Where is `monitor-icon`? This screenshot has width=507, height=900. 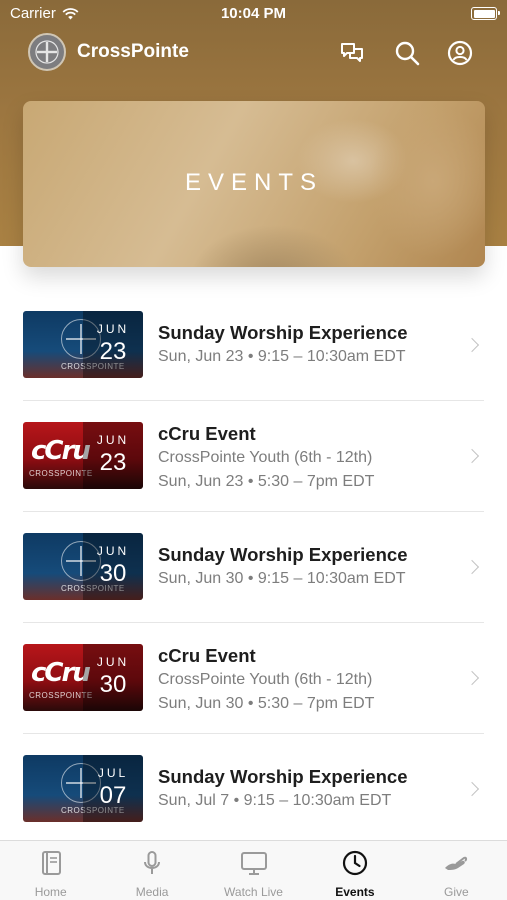 monitor-icon is located at coordinates (253, 863).